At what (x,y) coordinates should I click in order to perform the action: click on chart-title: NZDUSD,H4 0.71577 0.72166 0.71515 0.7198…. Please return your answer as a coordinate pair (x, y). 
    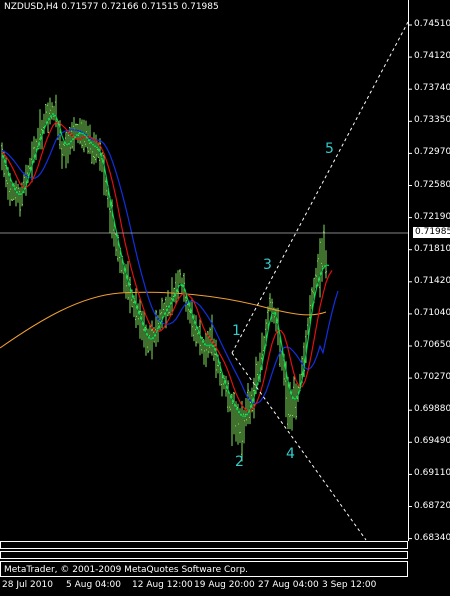
    Looking at the image, I should click on (111, 7).